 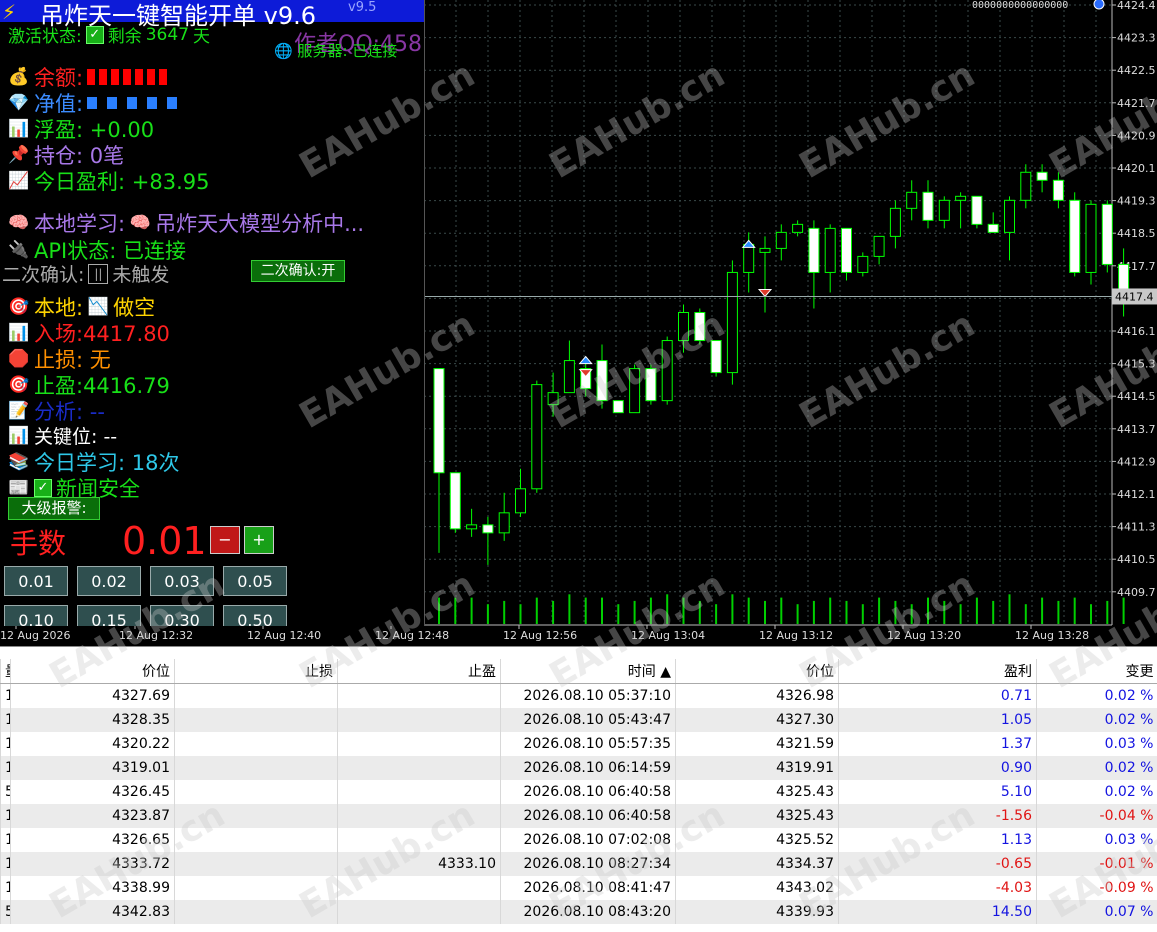 I want to click on table-cell: 2026.08.10 08:27:34, so click(x=588, y=864).